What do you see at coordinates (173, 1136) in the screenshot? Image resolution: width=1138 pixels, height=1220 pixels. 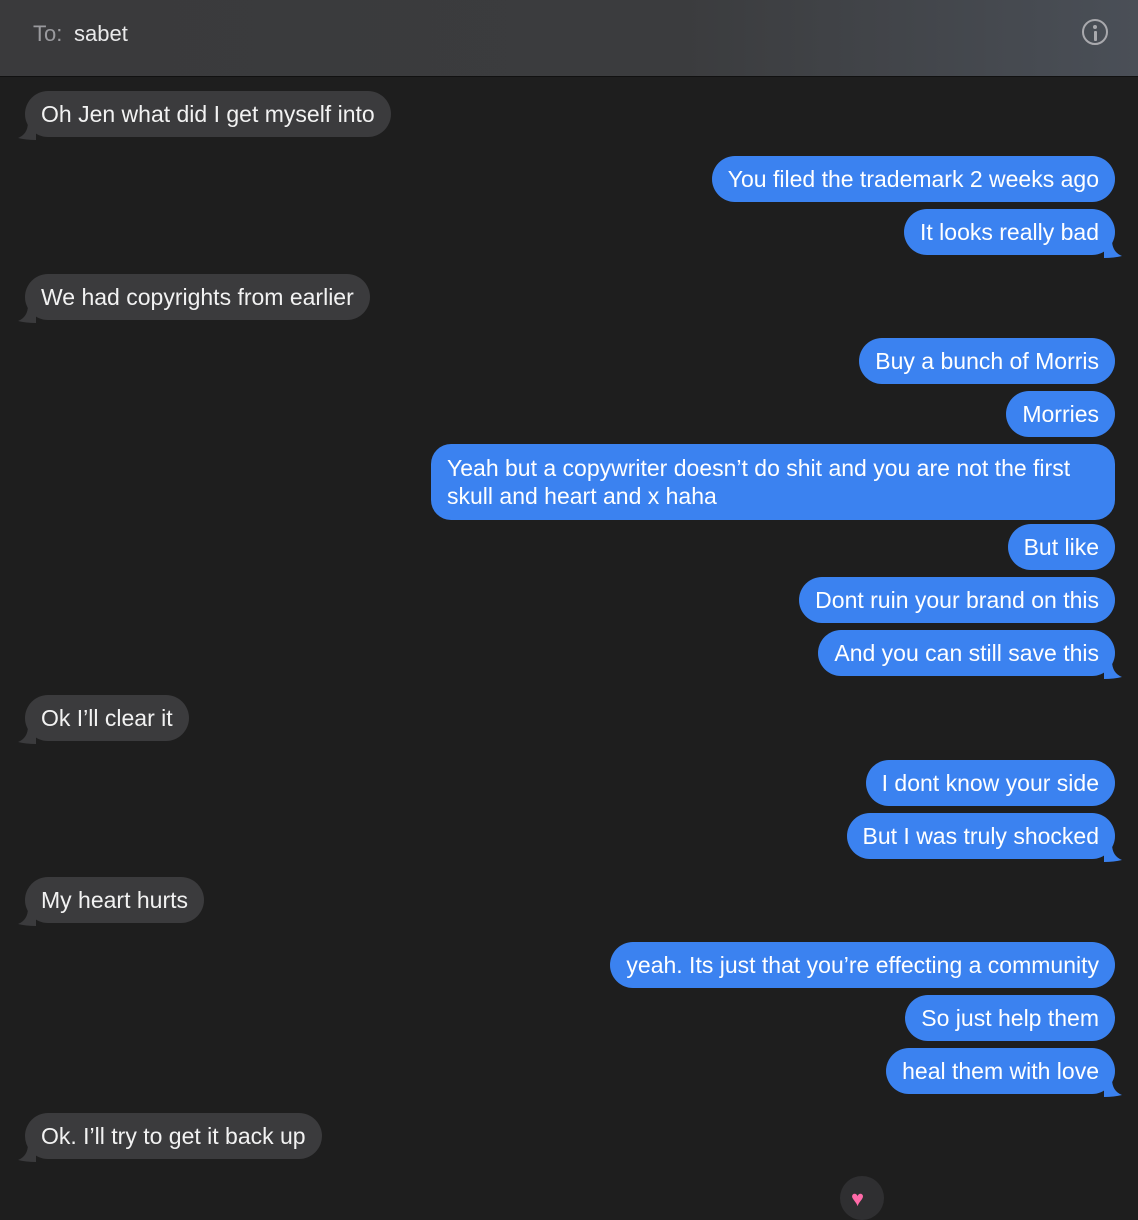 I see `incoming-message: Ok. I’ll try to get it back up` at bounding box center [173, 1136].